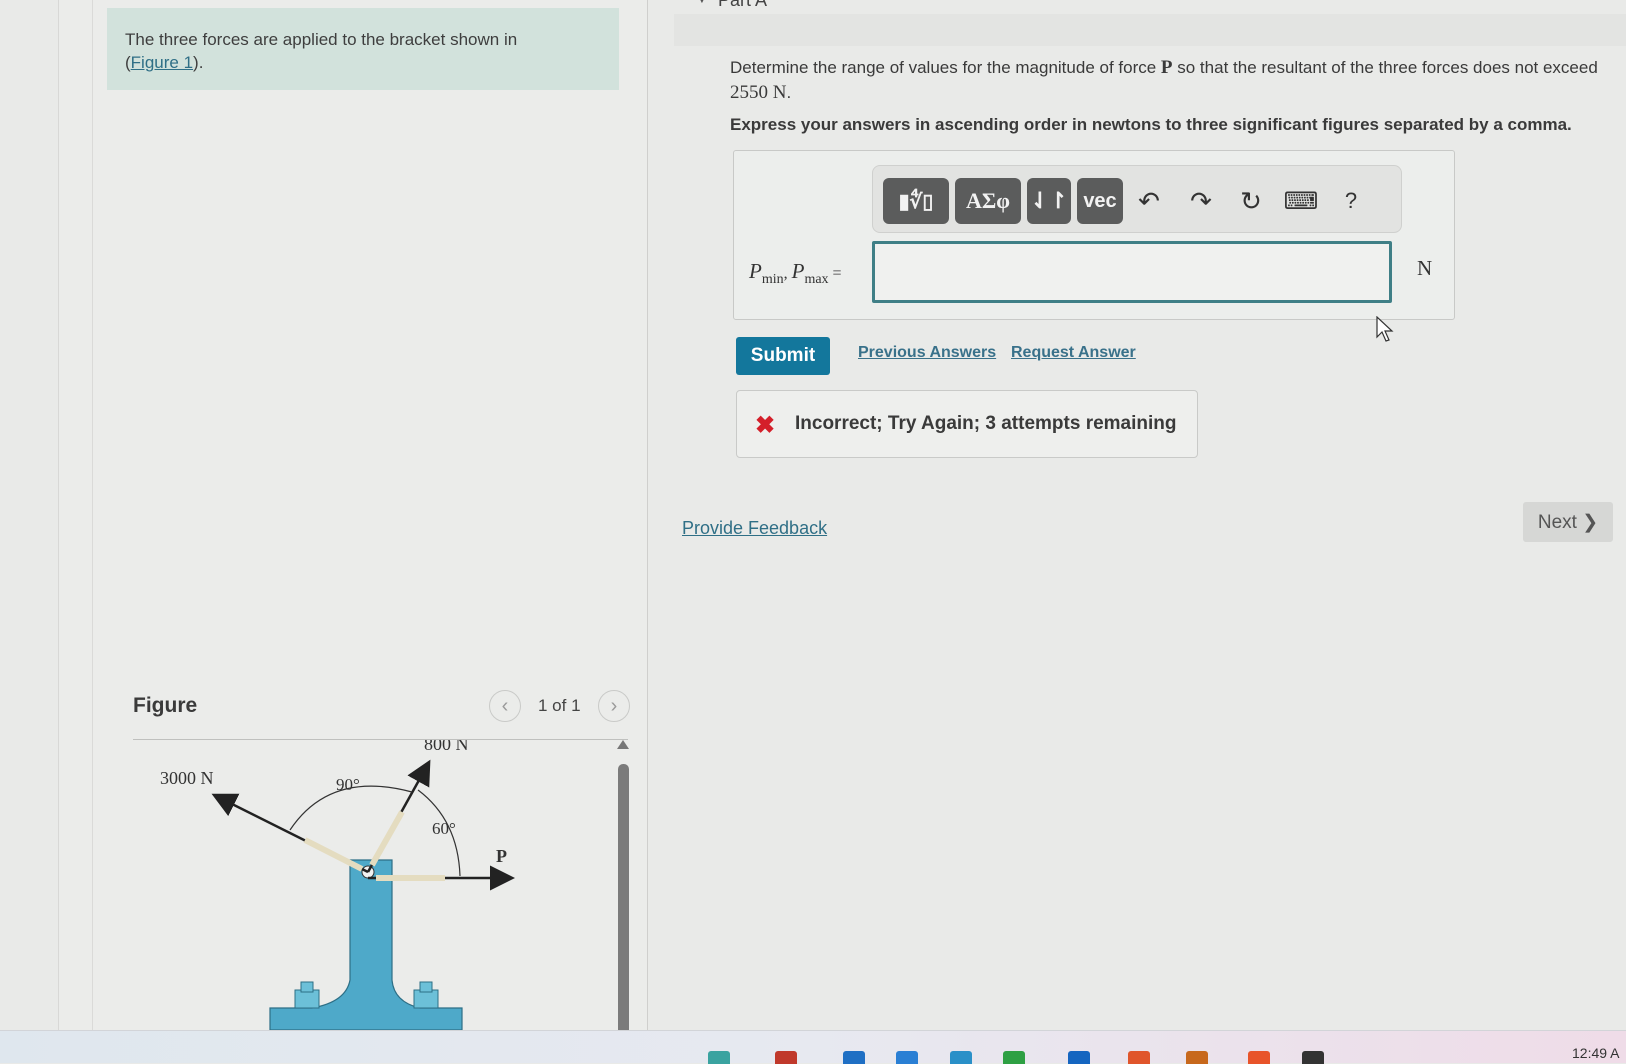  Describe the element at coordinates (816, 280) in the screenshot. I see `sub-max: max` at that location.